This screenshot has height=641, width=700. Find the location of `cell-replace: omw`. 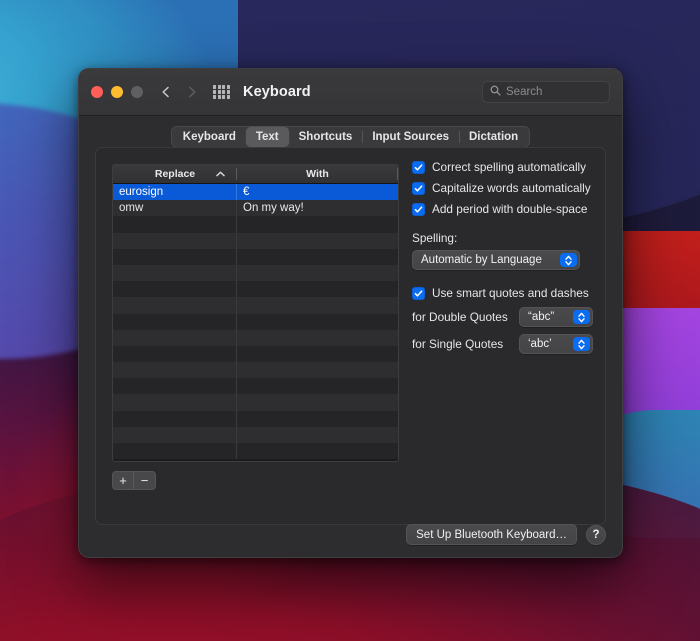

cell-replace: omw is located at coordinates (175, 208).